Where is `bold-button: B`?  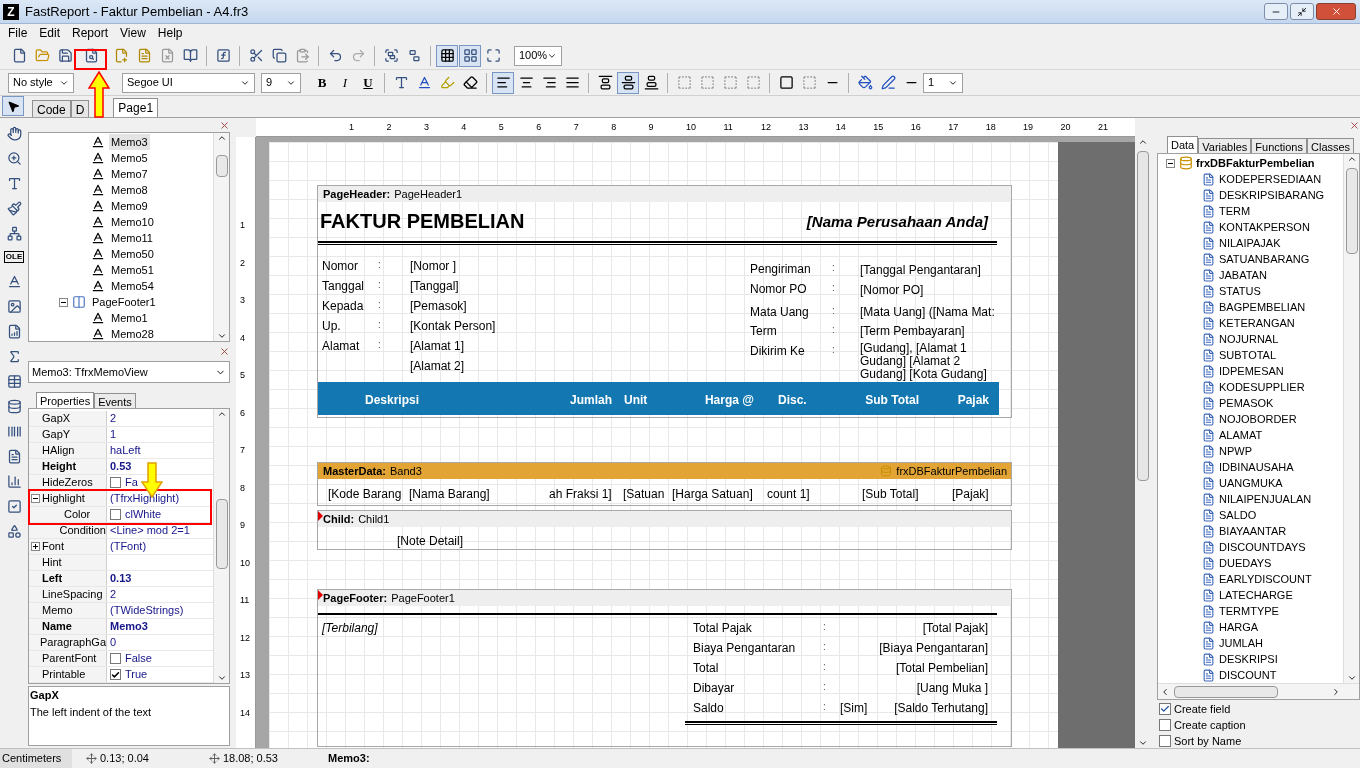
bold-button: B is located at coordinates (322, 82).